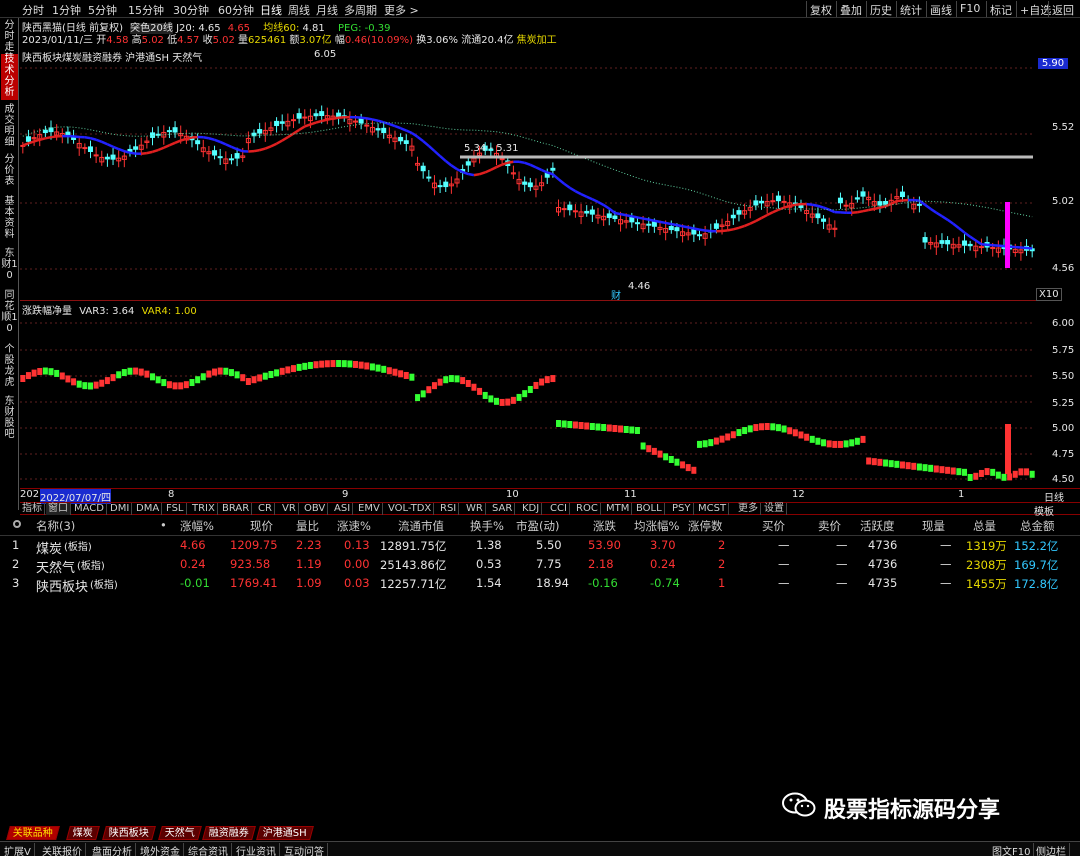 Image resolution: width=1080 pixels, height=856 pixels. What do you see at coordinates (175, 509) in the screenshot?
I see `indicator-tab-fsl: FSL` at bounding box center [175, 509].